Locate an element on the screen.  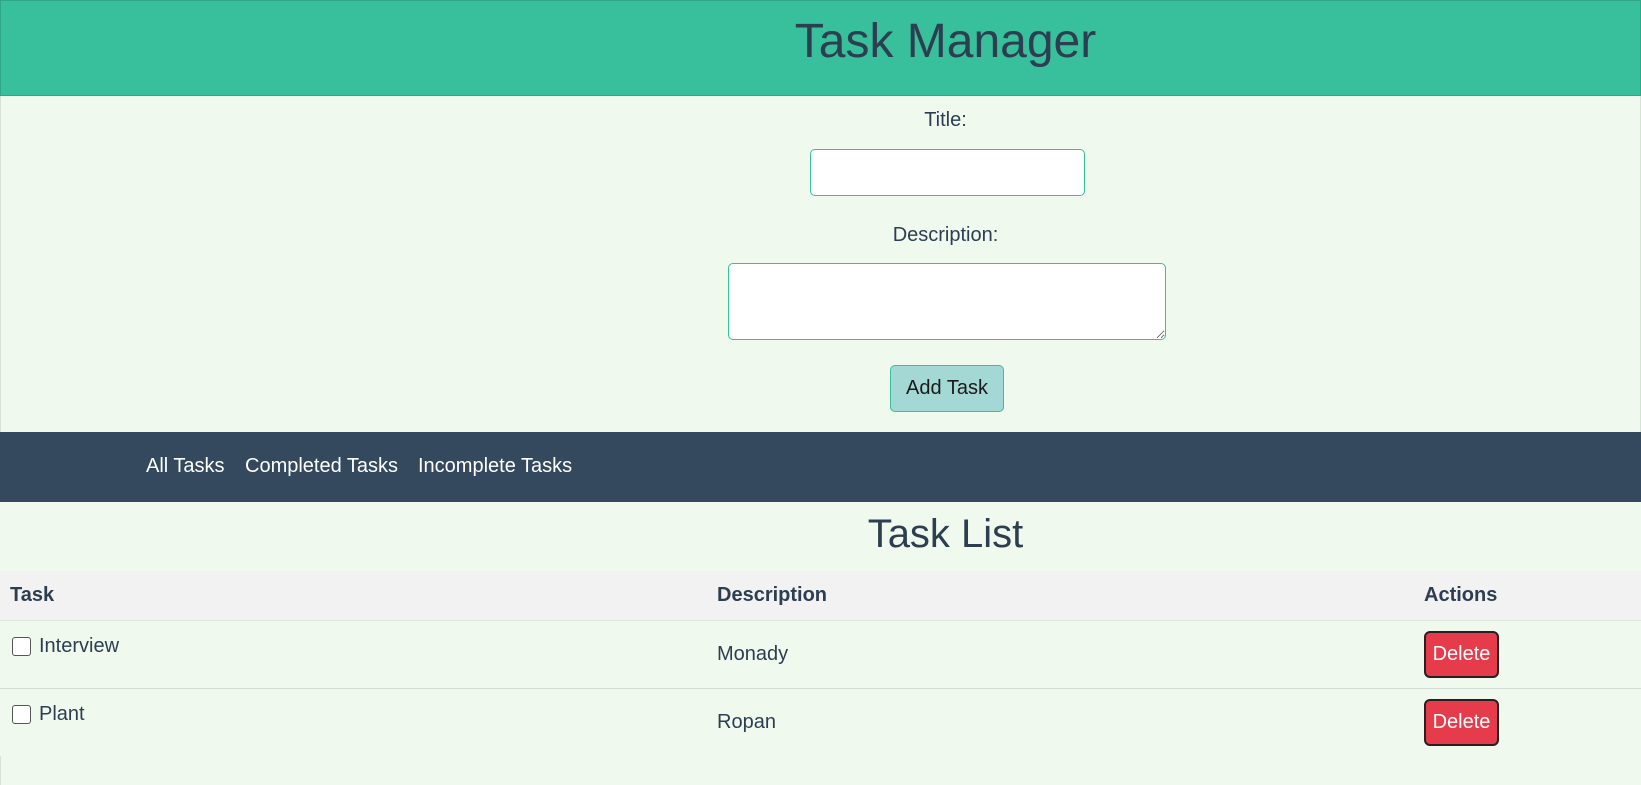
table-header-row: Task Description Actions is located at coordinates (820, 596).